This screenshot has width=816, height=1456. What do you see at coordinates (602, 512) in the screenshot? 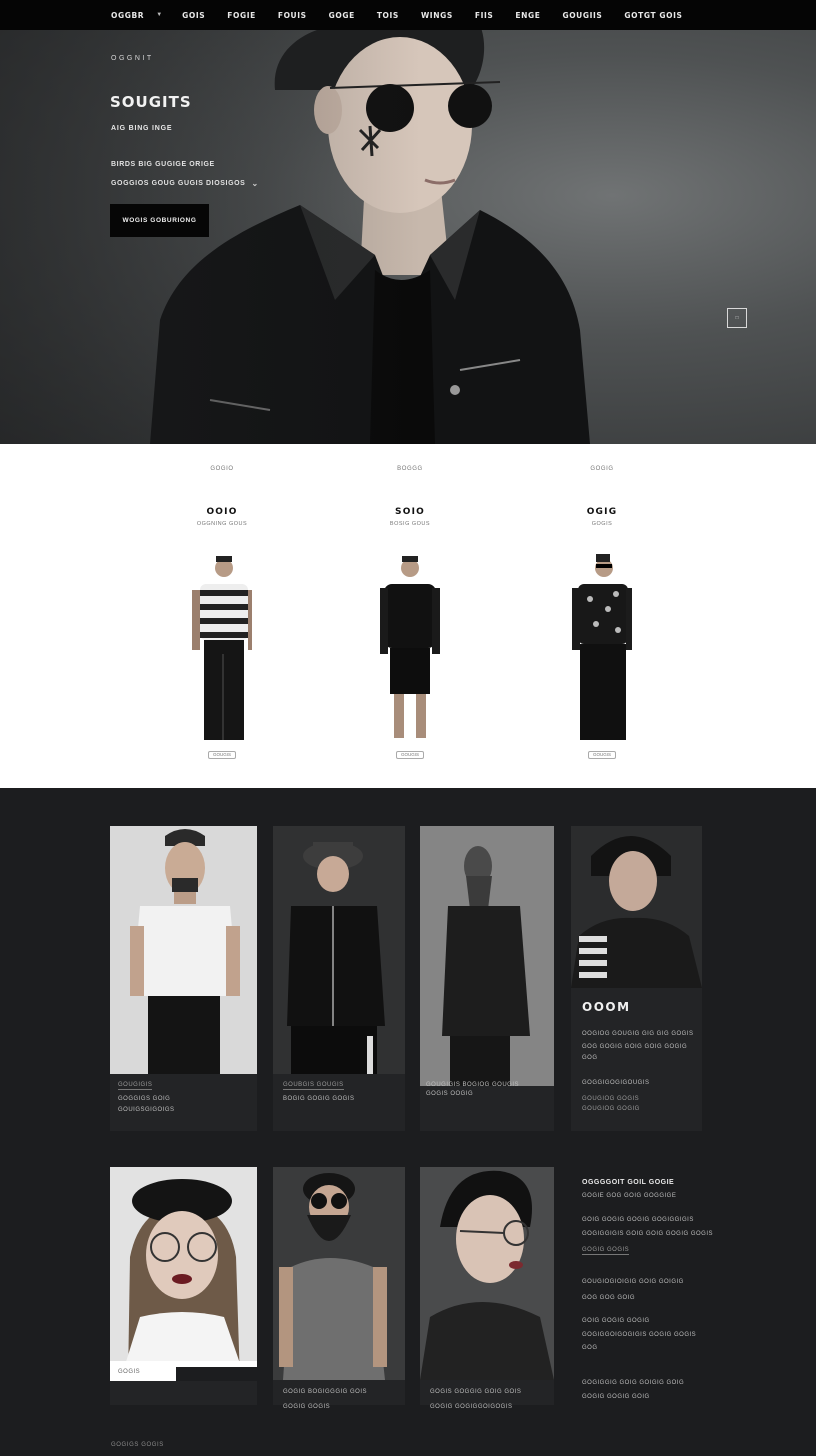
I see `product-price: OGIG` at bounding box center [602, 512].